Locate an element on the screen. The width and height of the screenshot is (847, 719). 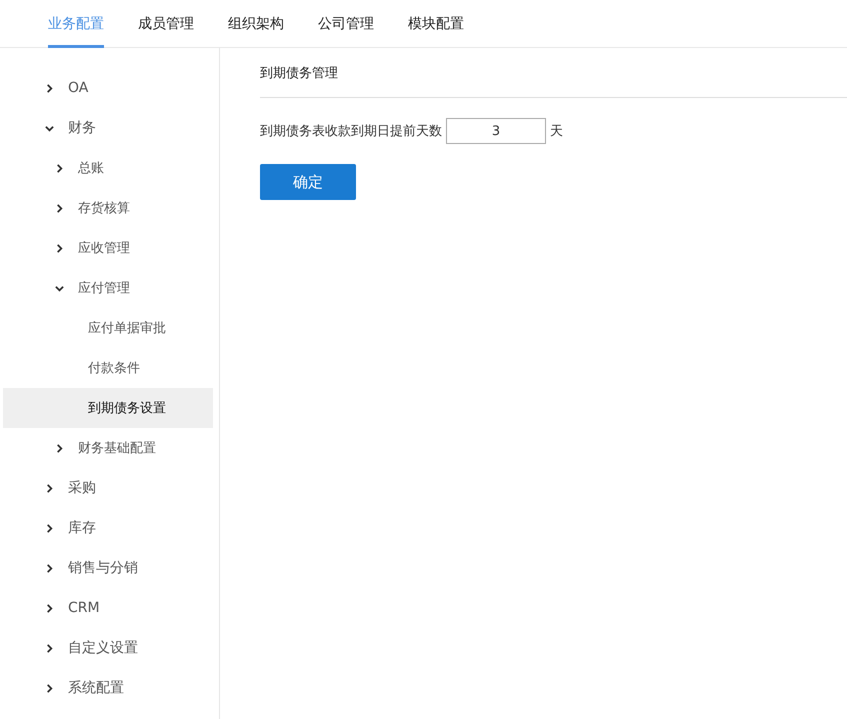
nav-tab: 模块配置 is located at coordinates (436, 24).